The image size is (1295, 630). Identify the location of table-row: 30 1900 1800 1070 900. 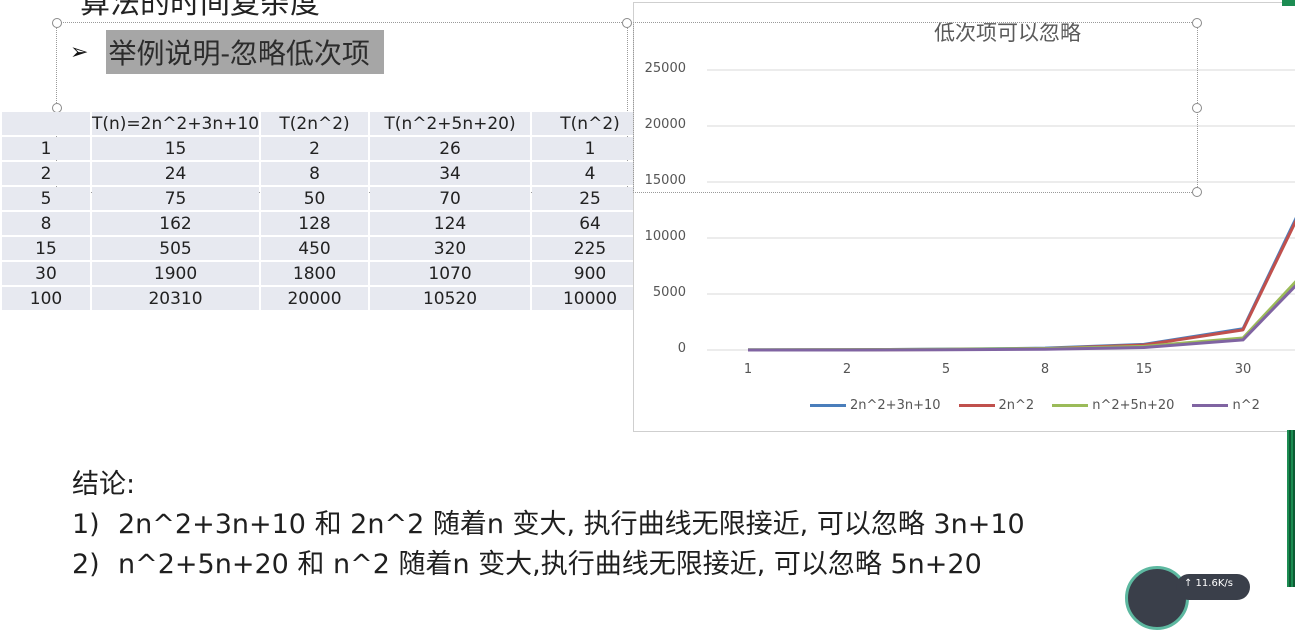
(325, 273).